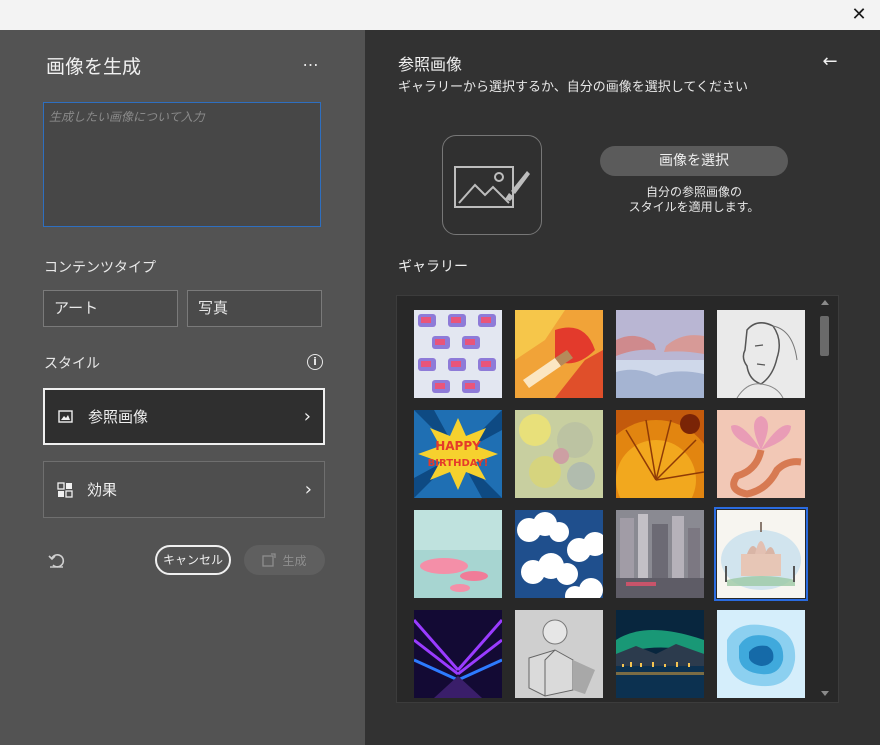 This screenshot has height=745, width=880. I want to click on reference-image-dropzone, so click(492, 185).